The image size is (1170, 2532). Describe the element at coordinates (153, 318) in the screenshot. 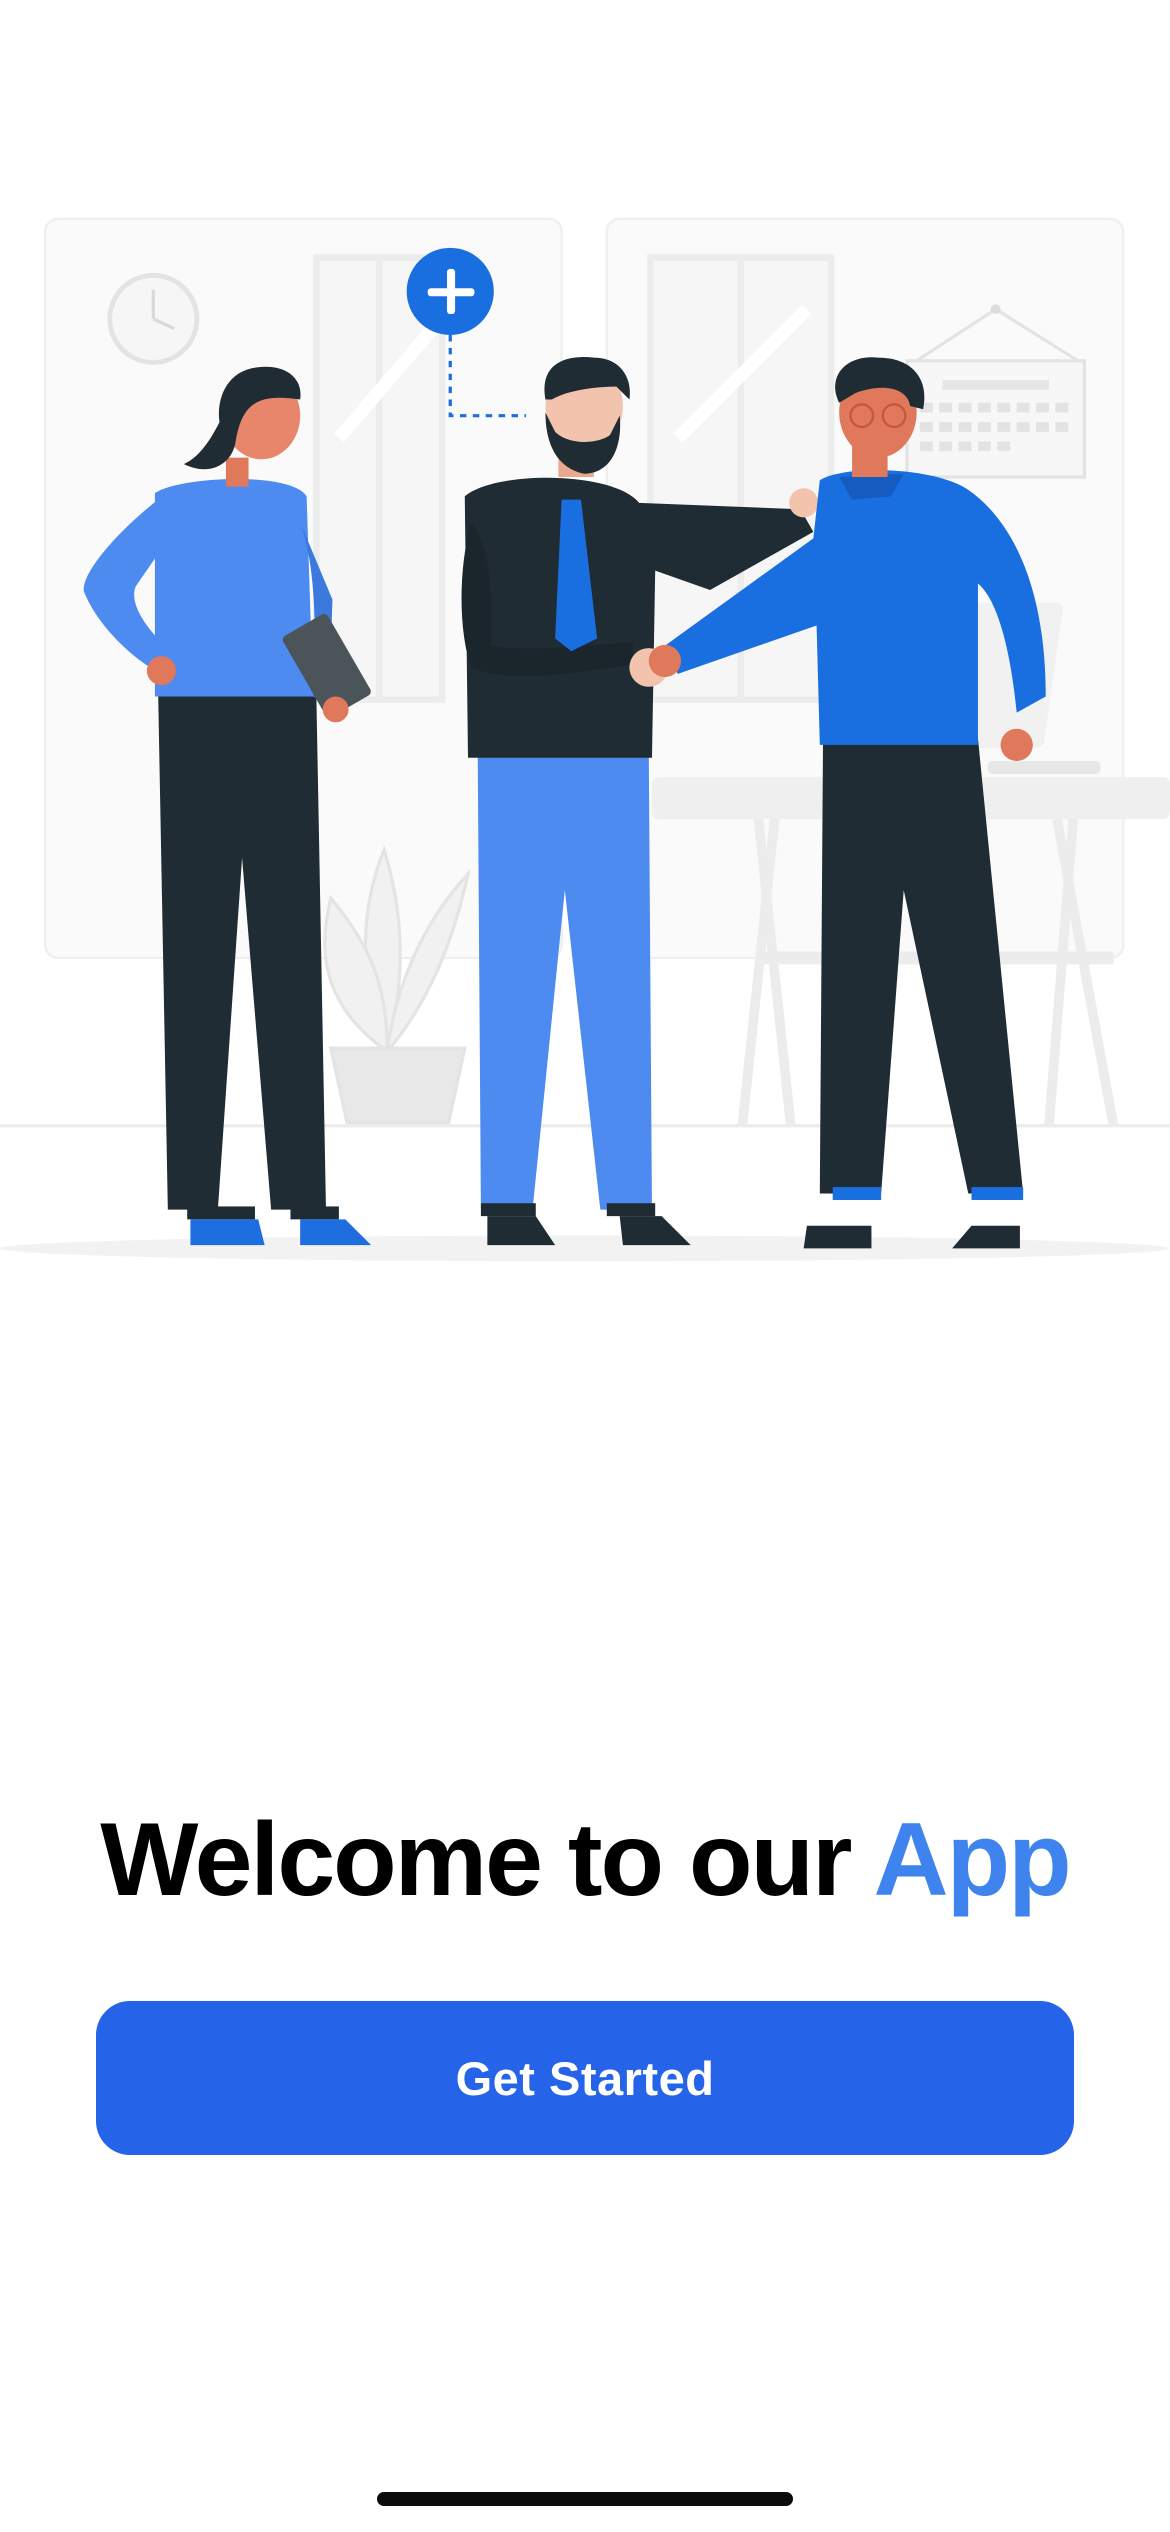

I see `clock-icon` at that location.